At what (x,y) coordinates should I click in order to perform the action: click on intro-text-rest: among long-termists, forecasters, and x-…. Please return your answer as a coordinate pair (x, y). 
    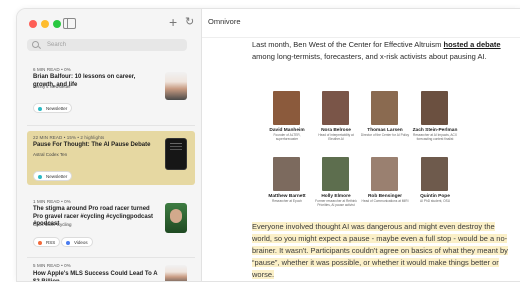
    Looking at the image, I should click on (369, 56).